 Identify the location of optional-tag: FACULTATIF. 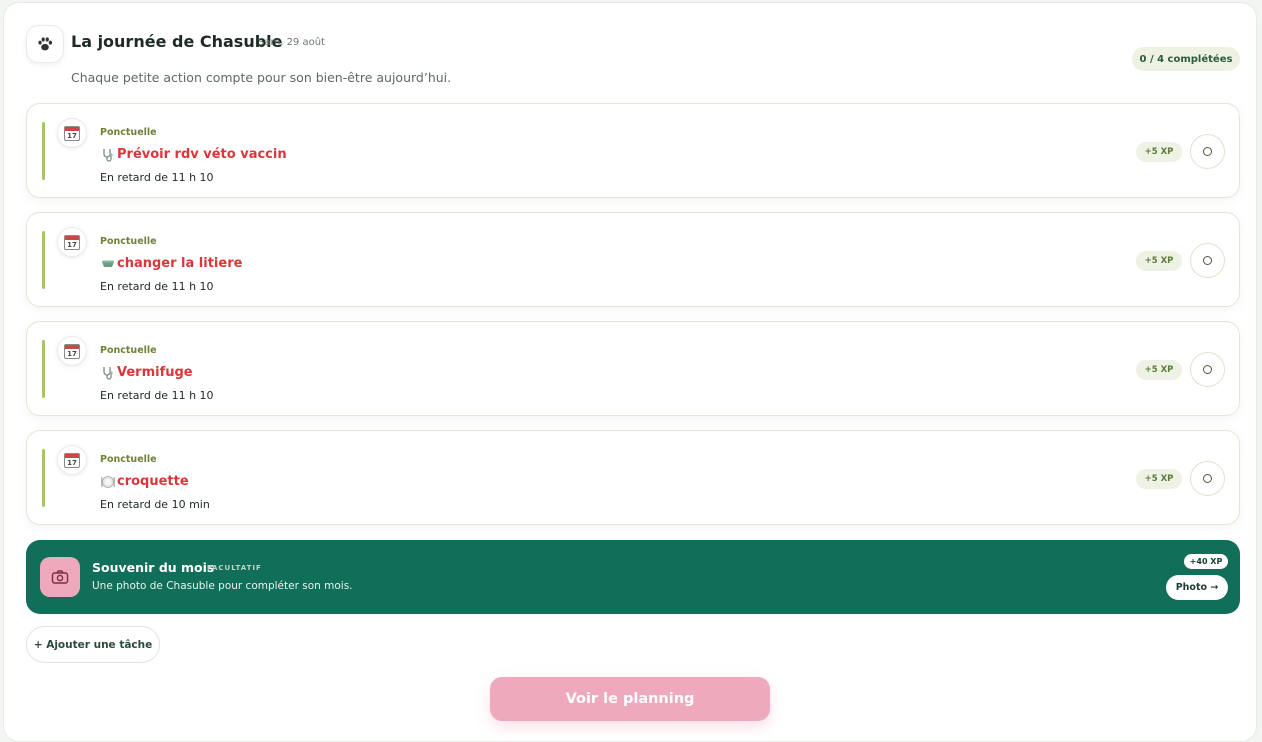
(234, 568).